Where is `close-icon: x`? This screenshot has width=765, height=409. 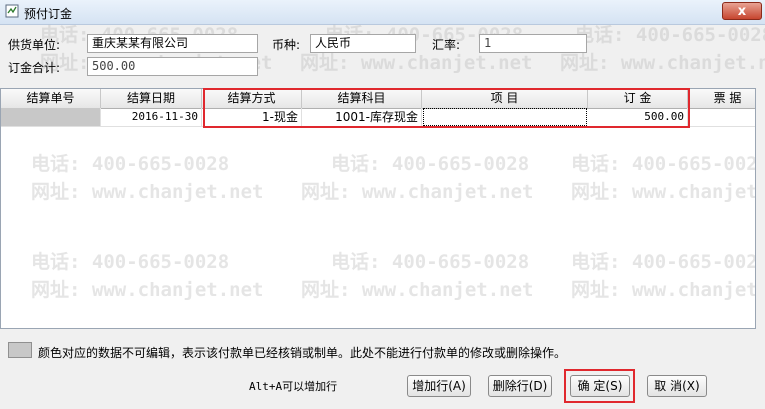
close-icon: x is located at coordinates (742, 11).